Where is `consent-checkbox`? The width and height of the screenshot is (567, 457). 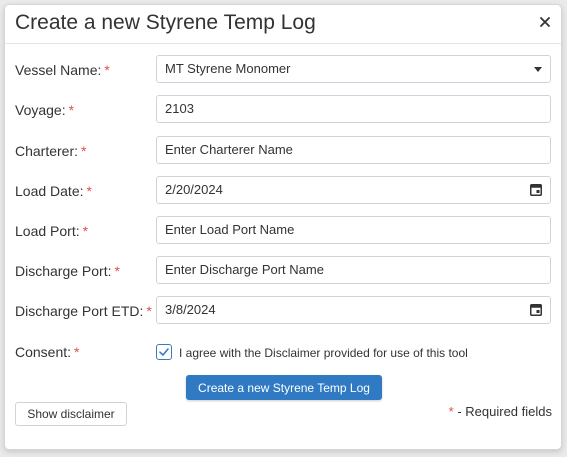 consent-checkbox is located at coordinates (164, 352).